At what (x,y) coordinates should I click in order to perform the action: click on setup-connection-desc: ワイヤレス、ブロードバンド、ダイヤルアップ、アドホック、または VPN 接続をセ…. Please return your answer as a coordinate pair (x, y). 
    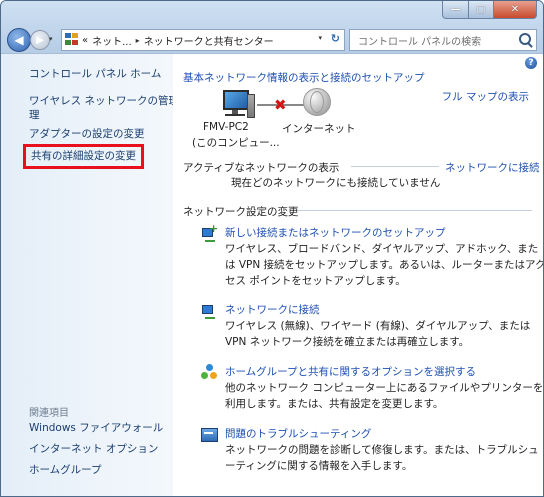
    Looking at the image, I should click on (384, 265).